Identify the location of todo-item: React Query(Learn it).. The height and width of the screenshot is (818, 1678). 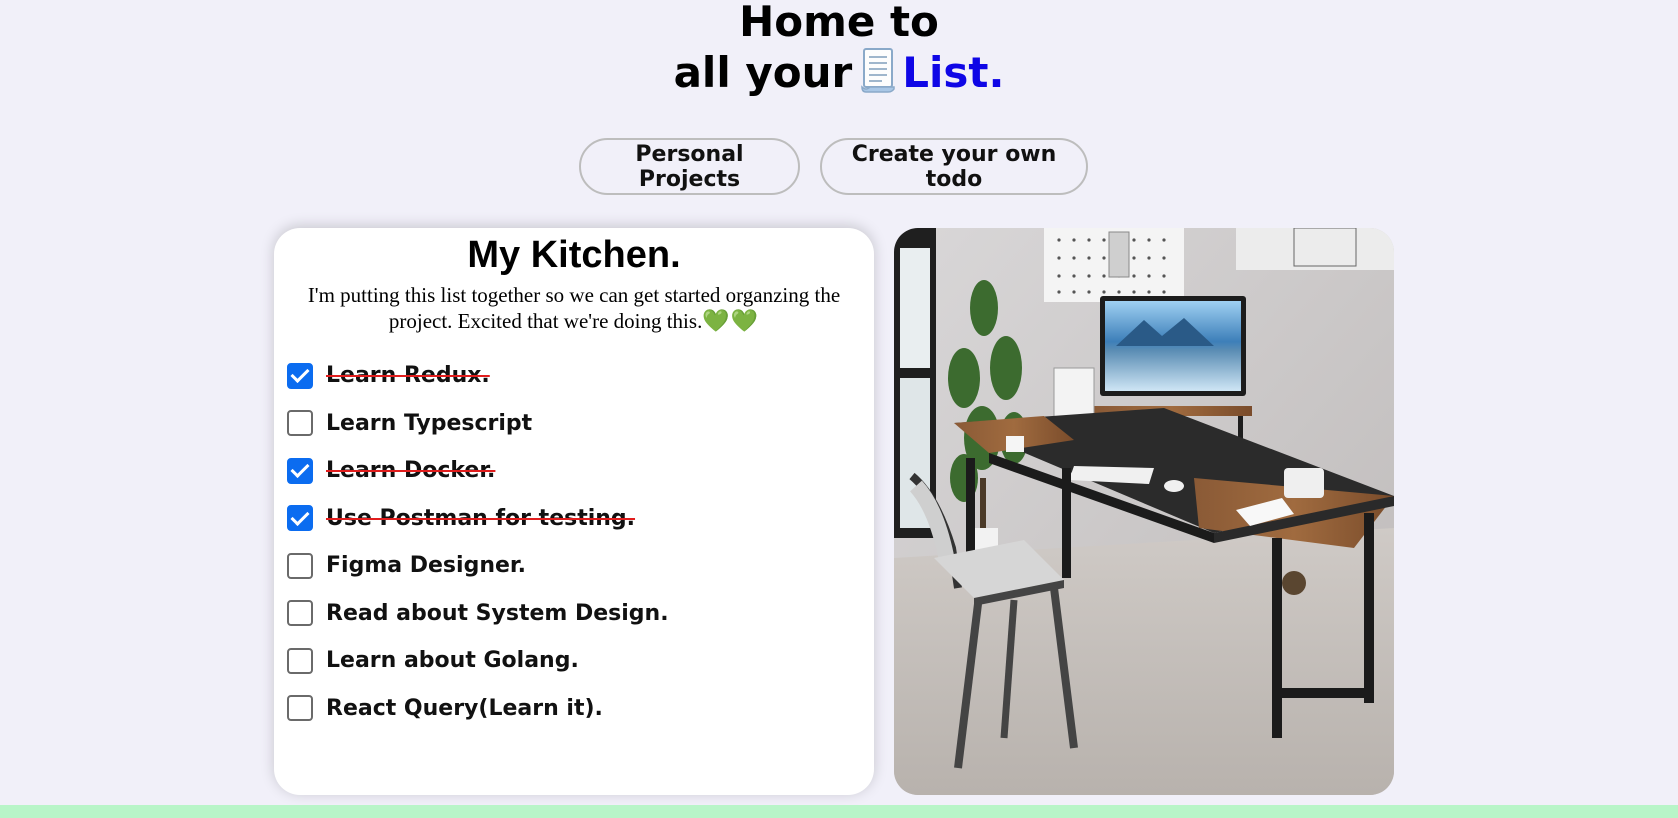
(572, 709).